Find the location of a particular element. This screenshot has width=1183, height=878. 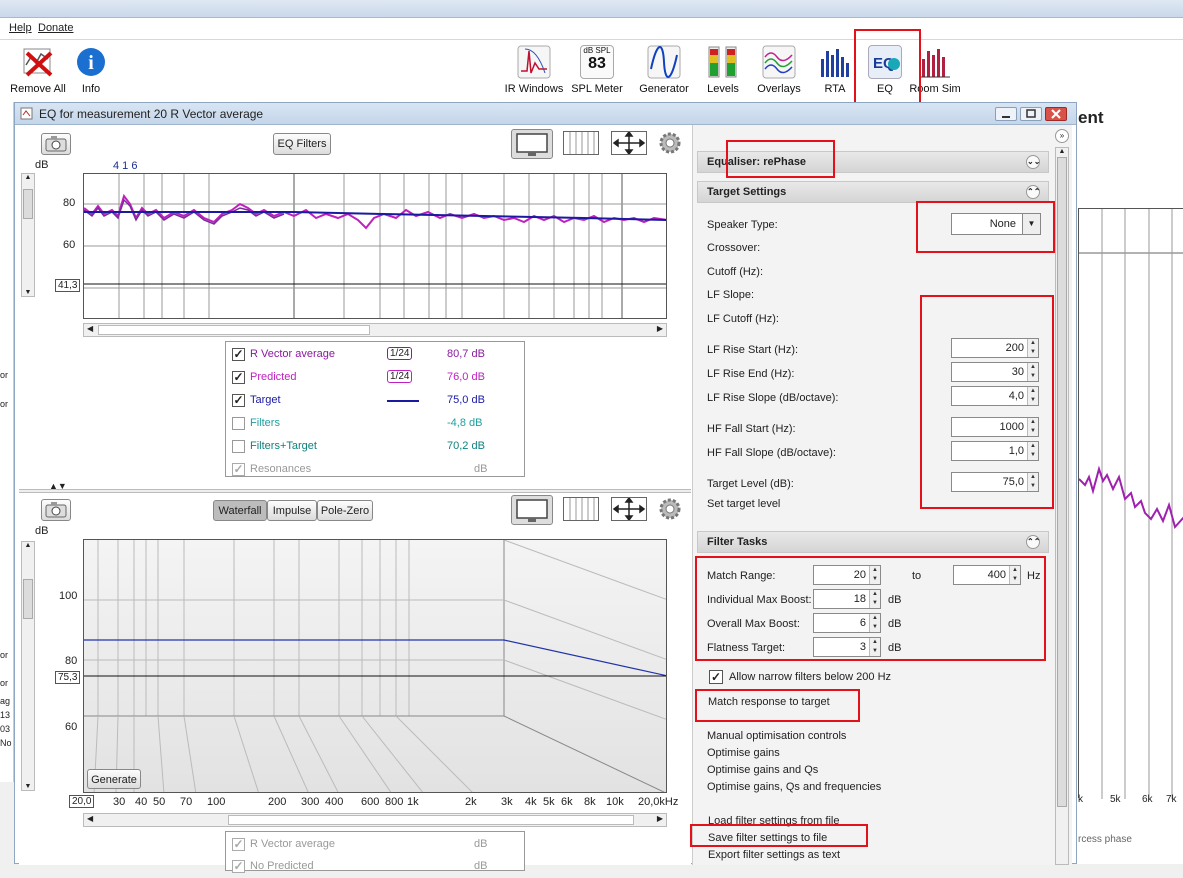

tab-pole-zero: Pole-Zero is located at coordinates (345, 510).